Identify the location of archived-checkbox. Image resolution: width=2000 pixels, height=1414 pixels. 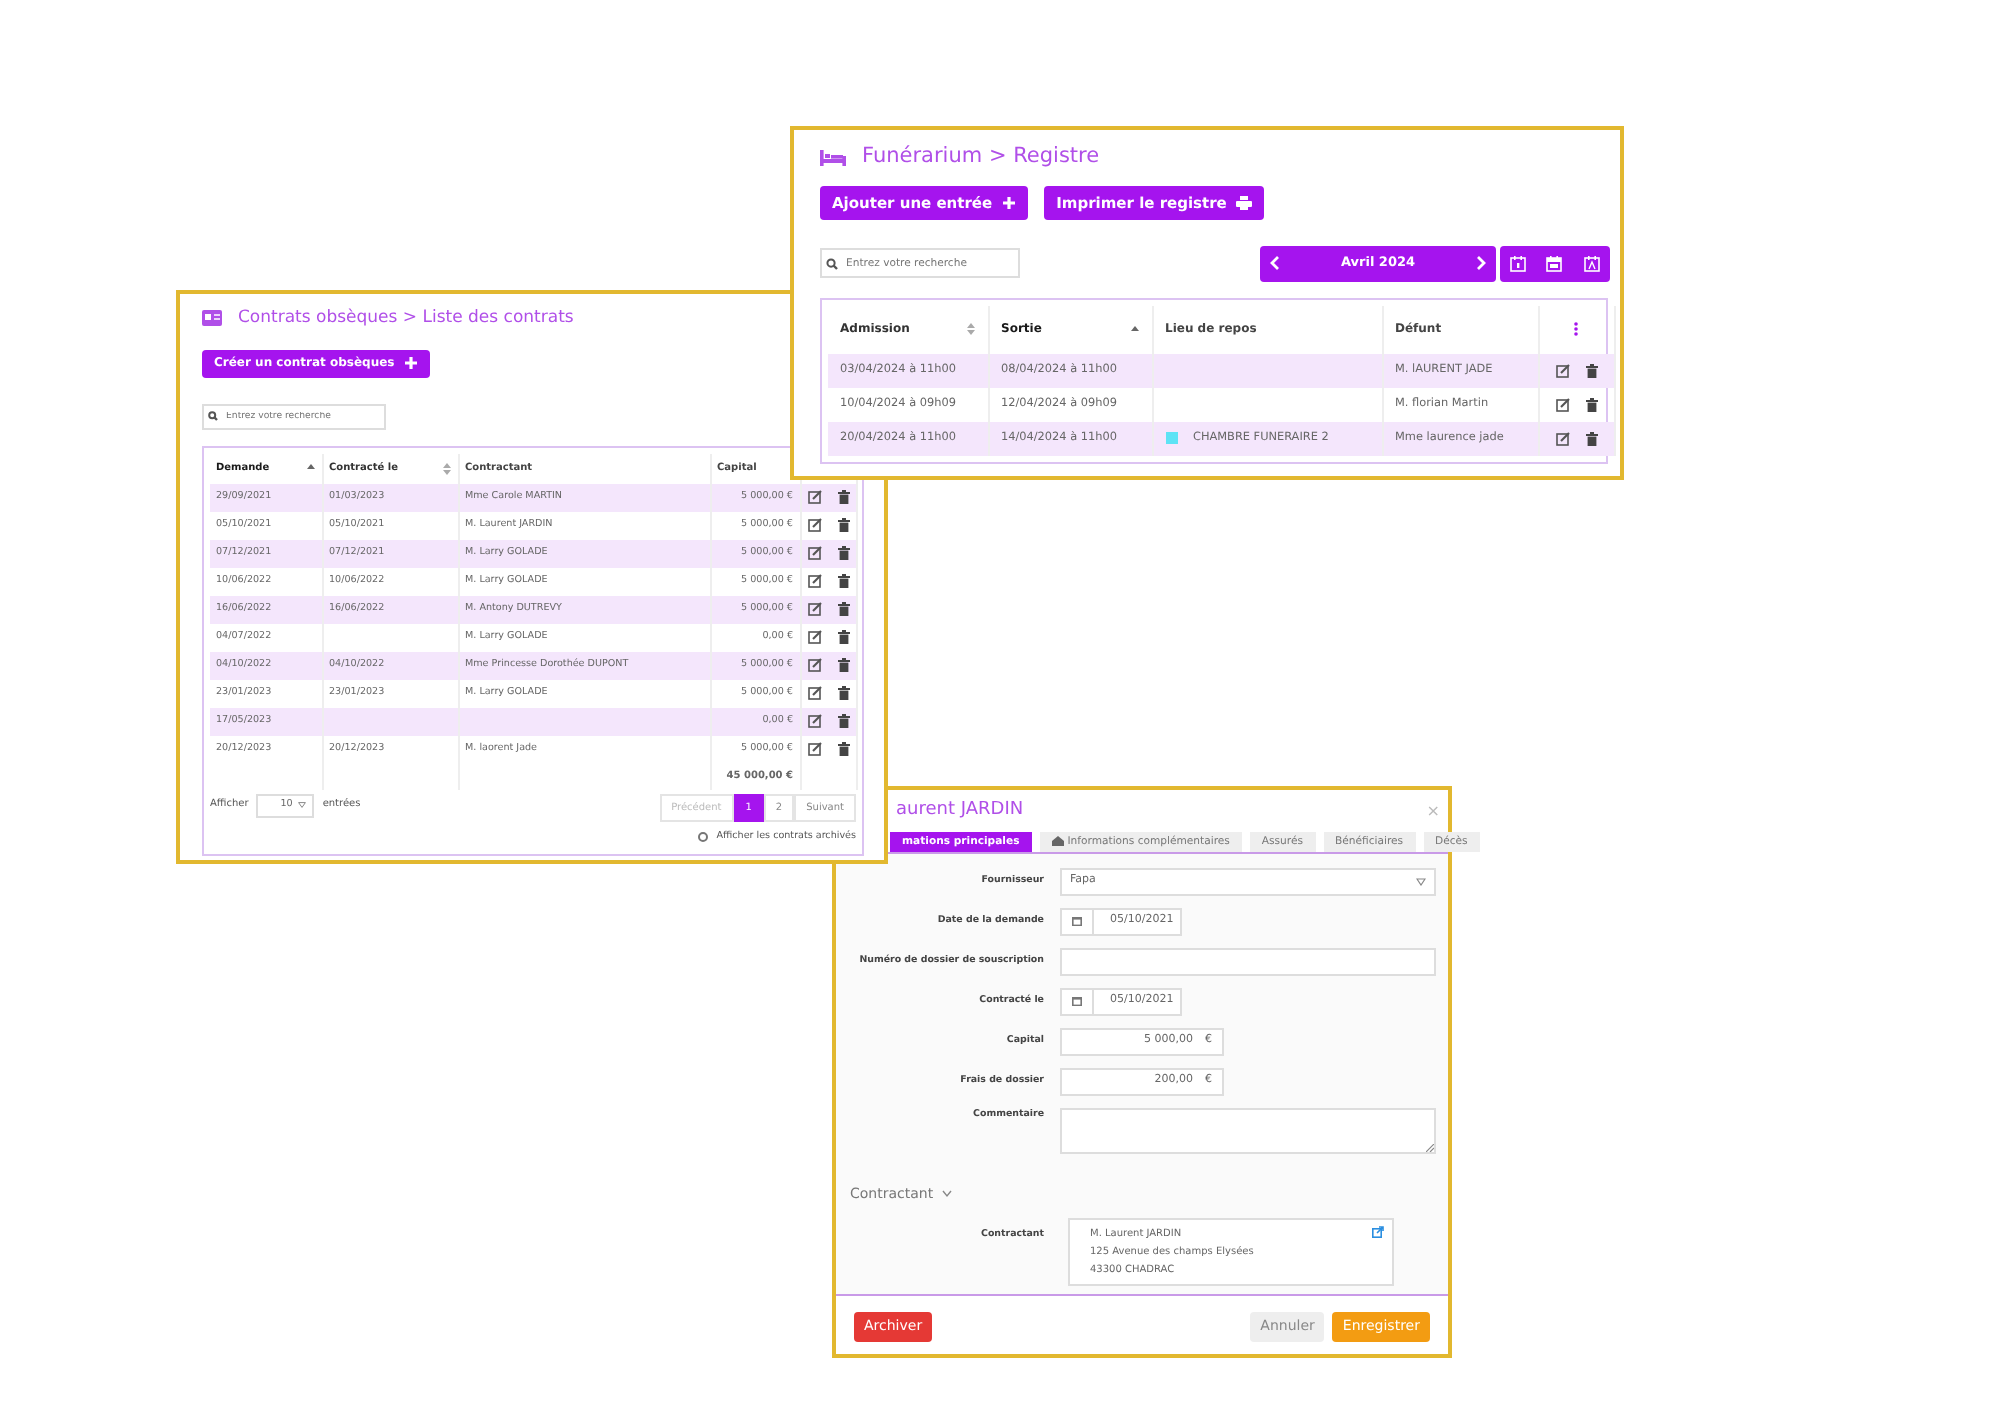
(703, 836).